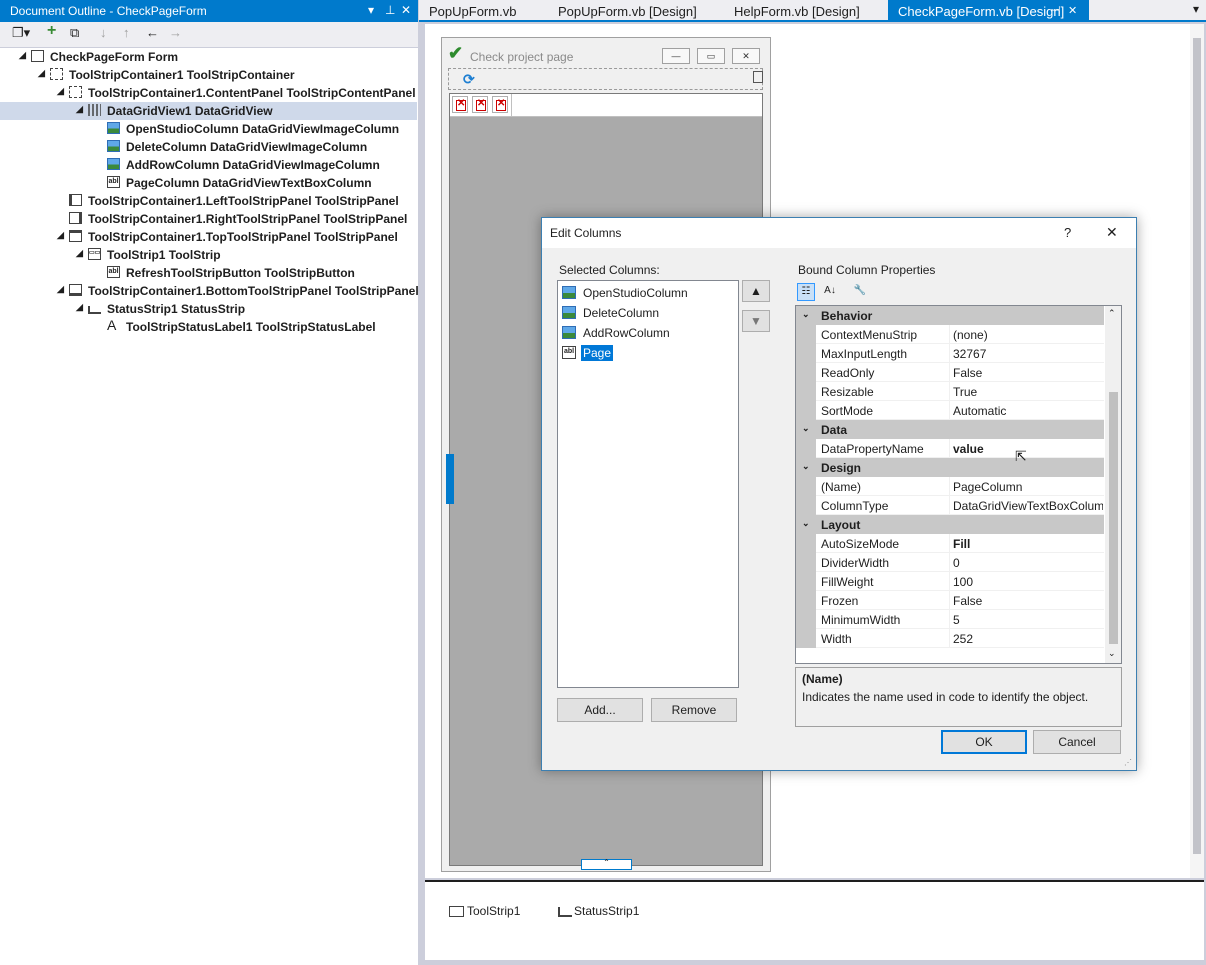 Image resolution: width=1206 pixels, height=965 pixels. What do you see at coordinates (758, 77) in the screenshot?
I see `toolstrip-overflow-icon` at bounding box center [758, 77].